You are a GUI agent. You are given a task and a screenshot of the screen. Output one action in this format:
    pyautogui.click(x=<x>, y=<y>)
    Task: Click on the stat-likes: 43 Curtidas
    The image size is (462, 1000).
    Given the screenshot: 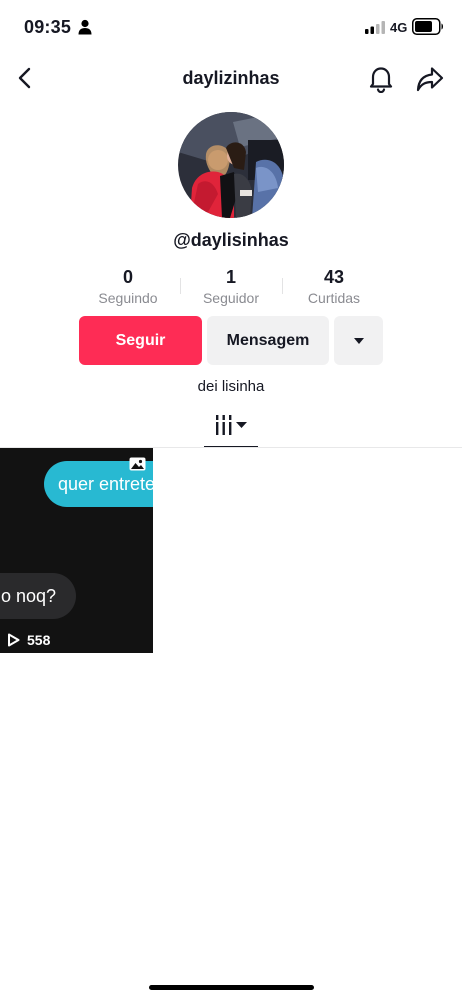 What is the action you would take?
    pyautogui.click(x=334, y=286)
    